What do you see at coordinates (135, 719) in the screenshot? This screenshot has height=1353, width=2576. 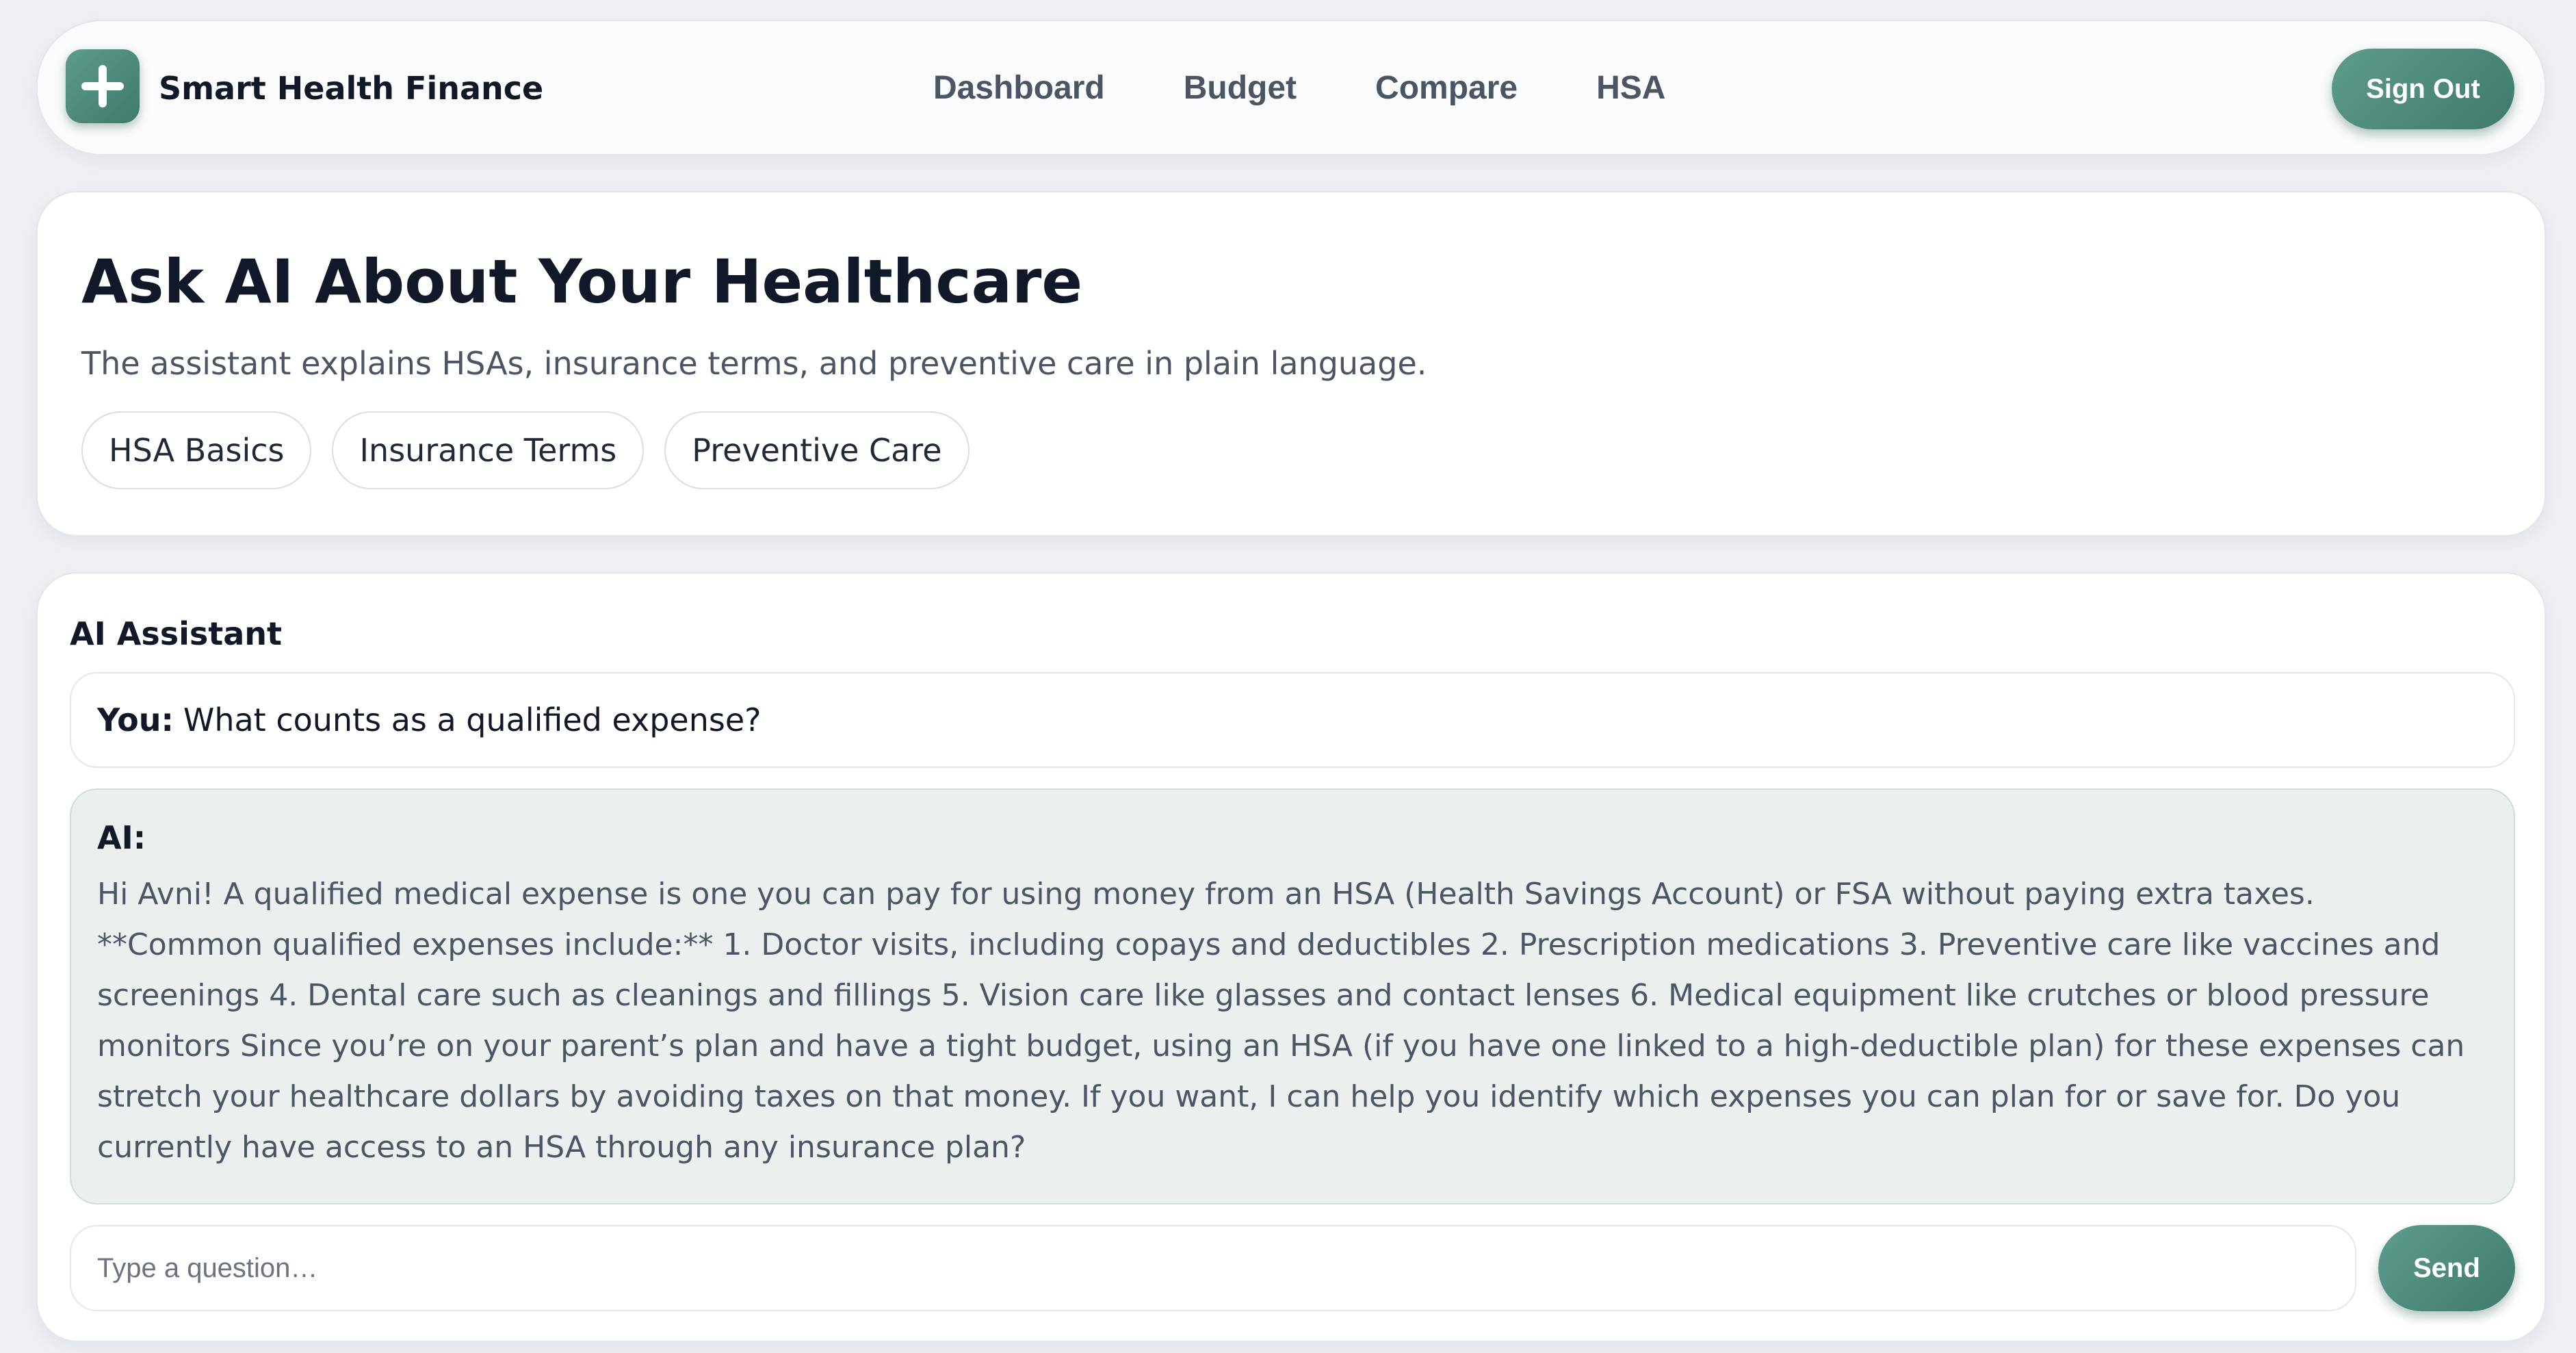 I see `user-label: You:` at bounding box center [135, 719].